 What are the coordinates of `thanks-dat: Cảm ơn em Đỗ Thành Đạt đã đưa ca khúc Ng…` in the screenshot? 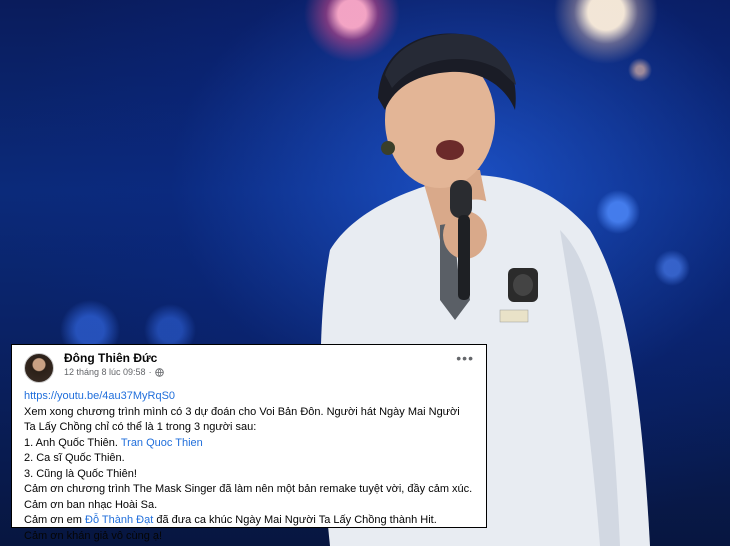 It's located at (249, 521).